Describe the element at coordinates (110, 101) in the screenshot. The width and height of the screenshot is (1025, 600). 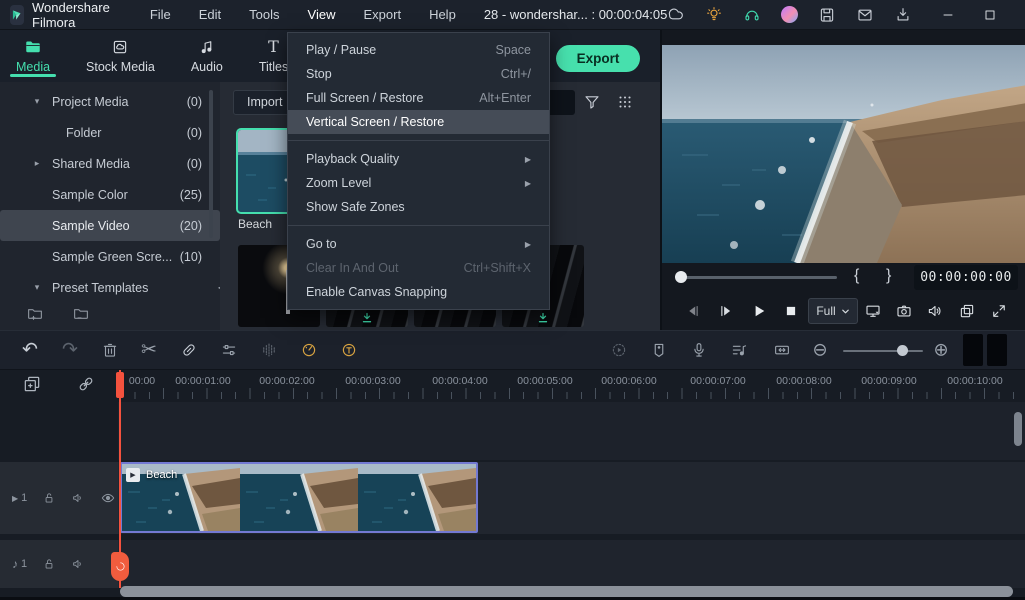
I see `sidebar-item-project-media: ▾ Project Media (0)` at that location.